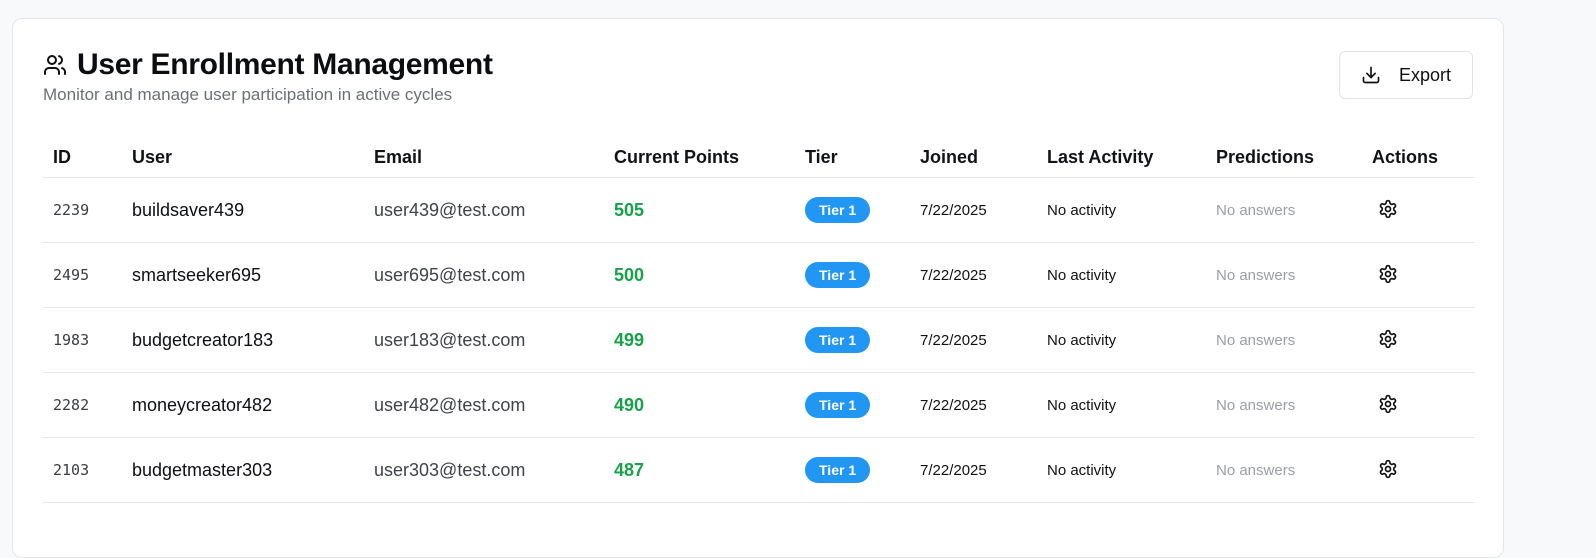 This screenshot has width=1596, height=558. What do you see at coordinates (699, 405) in the screenshot?
I see `cell-points: 490` at bounding box center [699, 405].